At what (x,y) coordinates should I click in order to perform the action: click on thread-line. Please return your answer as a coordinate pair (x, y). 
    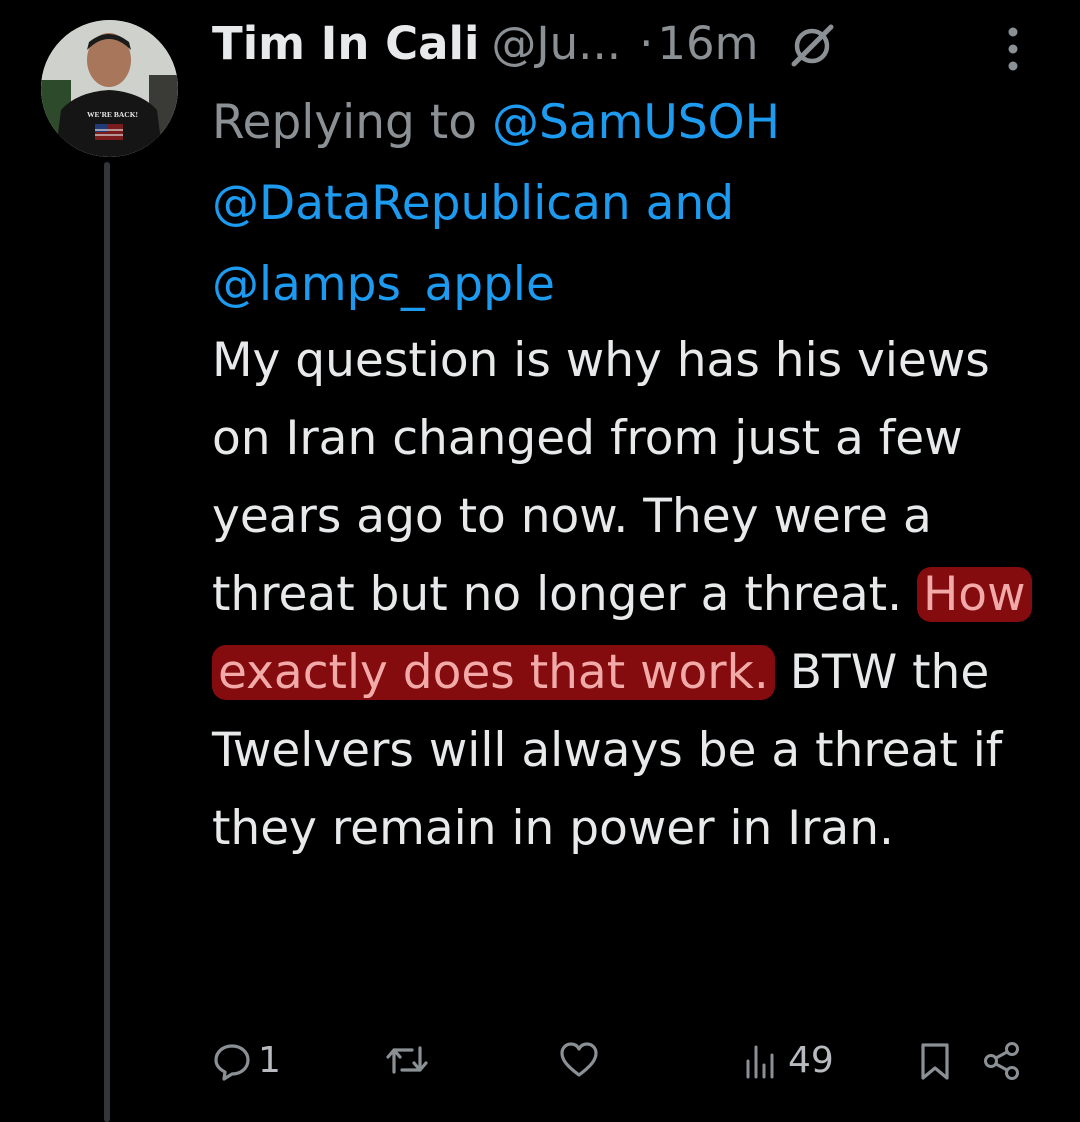
    Looking at the image, I should click on (107, 642).